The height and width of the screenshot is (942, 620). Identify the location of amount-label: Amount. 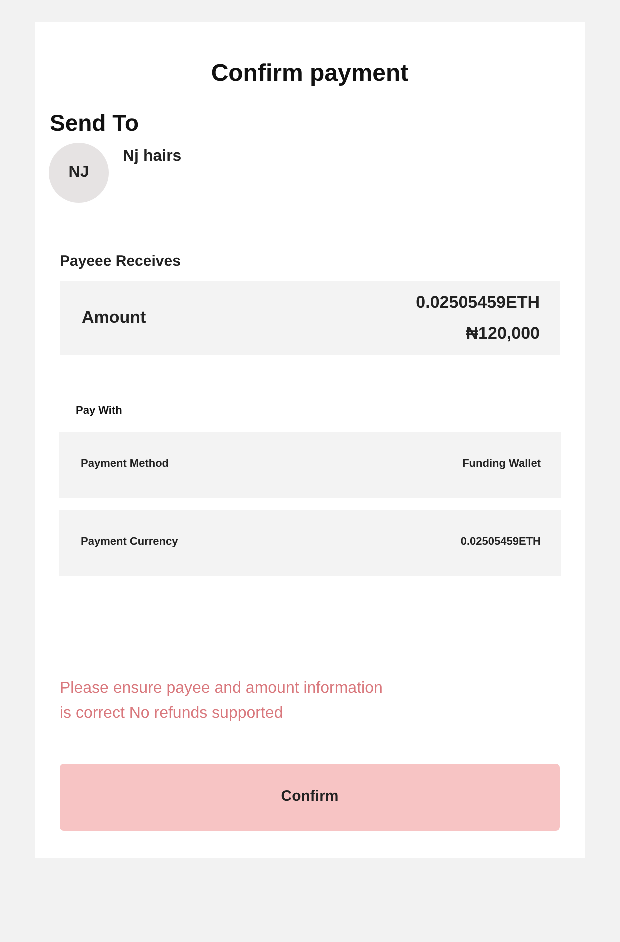
(114, 318).